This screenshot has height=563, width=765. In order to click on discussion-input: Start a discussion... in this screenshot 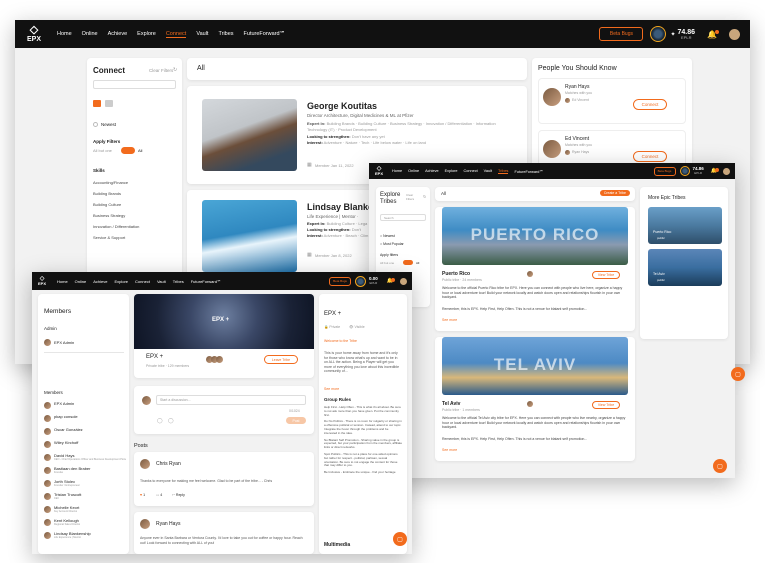, I will do `click(231, 400)`.